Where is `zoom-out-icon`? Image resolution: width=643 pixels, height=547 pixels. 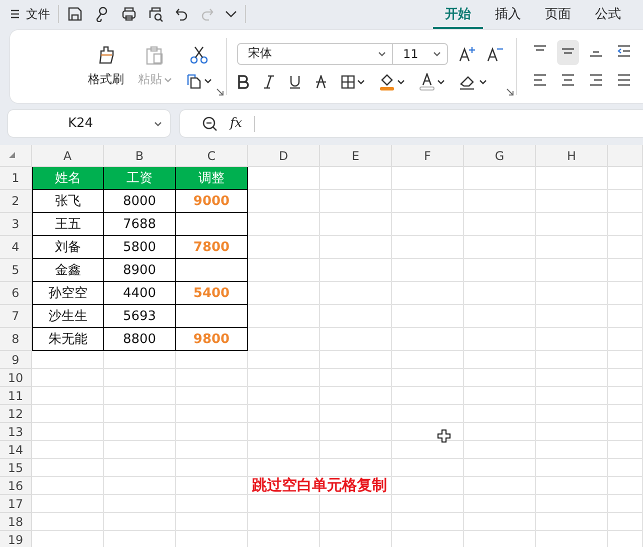
zoom-out-icon is located at coordinates (210, 124).